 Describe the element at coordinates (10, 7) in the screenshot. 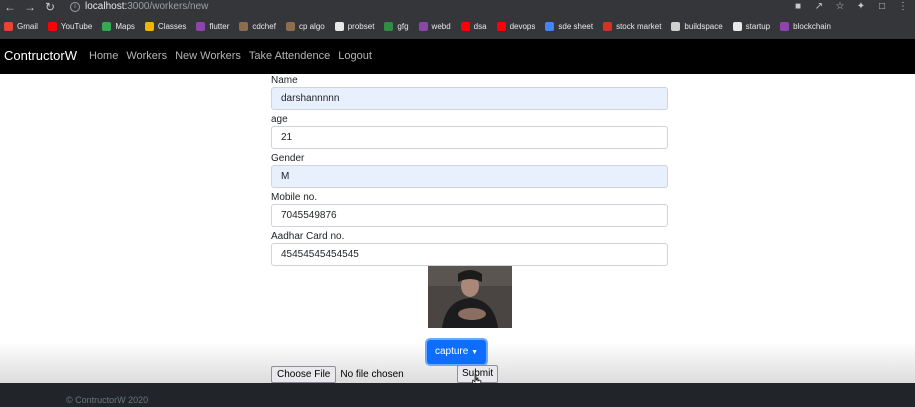

I see `back-icon: ←` at that location.